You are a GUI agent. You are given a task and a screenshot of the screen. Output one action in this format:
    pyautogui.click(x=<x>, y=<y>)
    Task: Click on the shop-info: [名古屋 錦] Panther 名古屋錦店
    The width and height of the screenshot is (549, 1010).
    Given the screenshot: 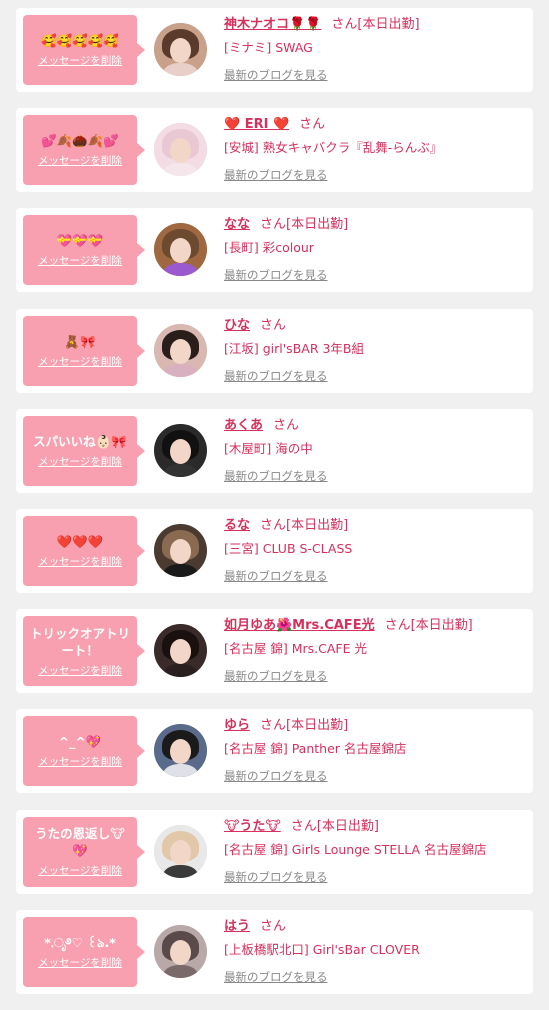 What is the action you would take?
    pyautogui.click(x=315, y=749)
    